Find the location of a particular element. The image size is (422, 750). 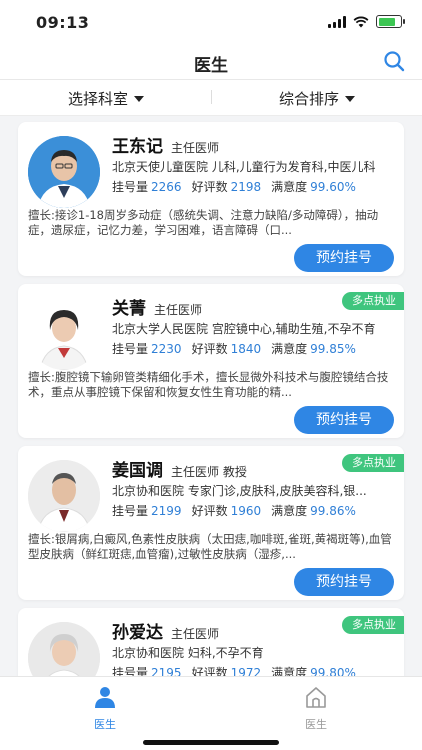

tab-doctor: 医生 is located at coordinates (105, 708).